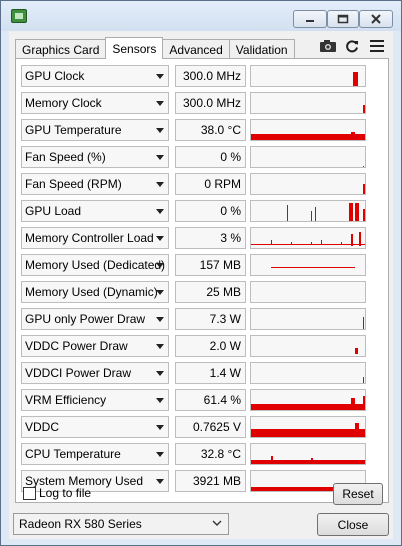 This screenshot has height=546, width=402. I want to click on sensor-name-dropdown: VDDCI Power Draw, so click(95, 373).